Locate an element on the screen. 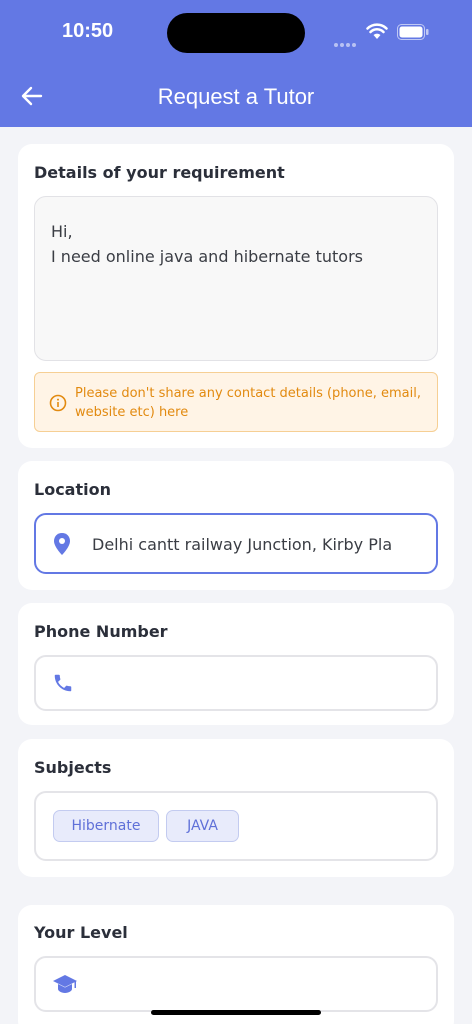 This screenshot has width=472, height=1024. phone-input is located at coordinates (236, 683).